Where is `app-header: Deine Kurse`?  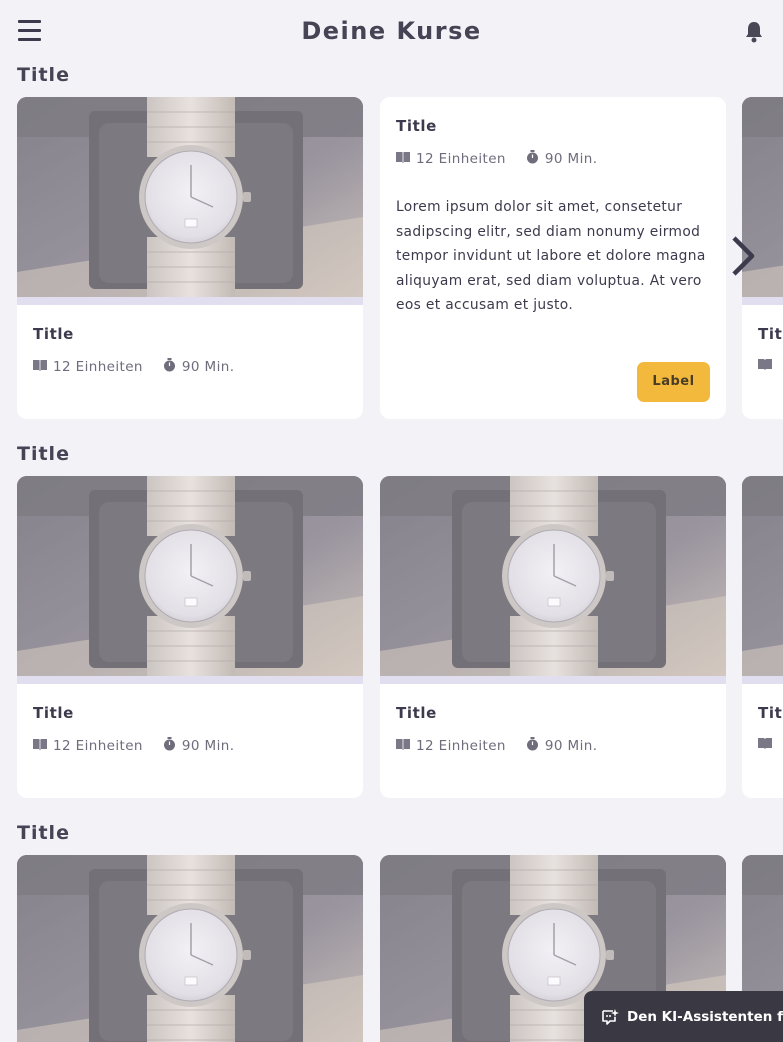 app-header: Deine Kurse is located at coordinates (391, 31).